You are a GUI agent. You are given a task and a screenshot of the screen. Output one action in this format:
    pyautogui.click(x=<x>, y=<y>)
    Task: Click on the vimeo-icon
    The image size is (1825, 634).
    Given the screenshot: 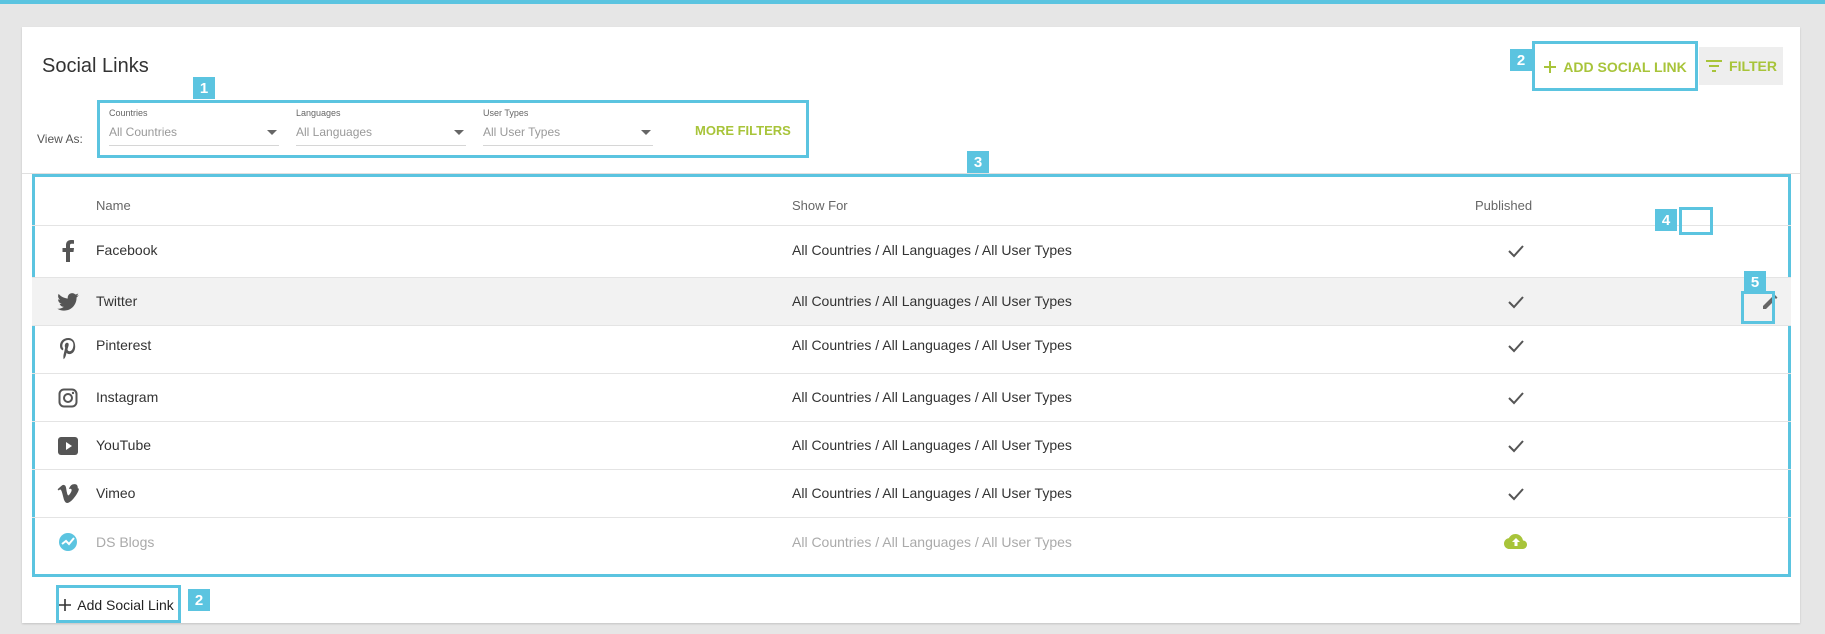 What is the action you would take?
    pyautogui.click(x=68, y=494)
    